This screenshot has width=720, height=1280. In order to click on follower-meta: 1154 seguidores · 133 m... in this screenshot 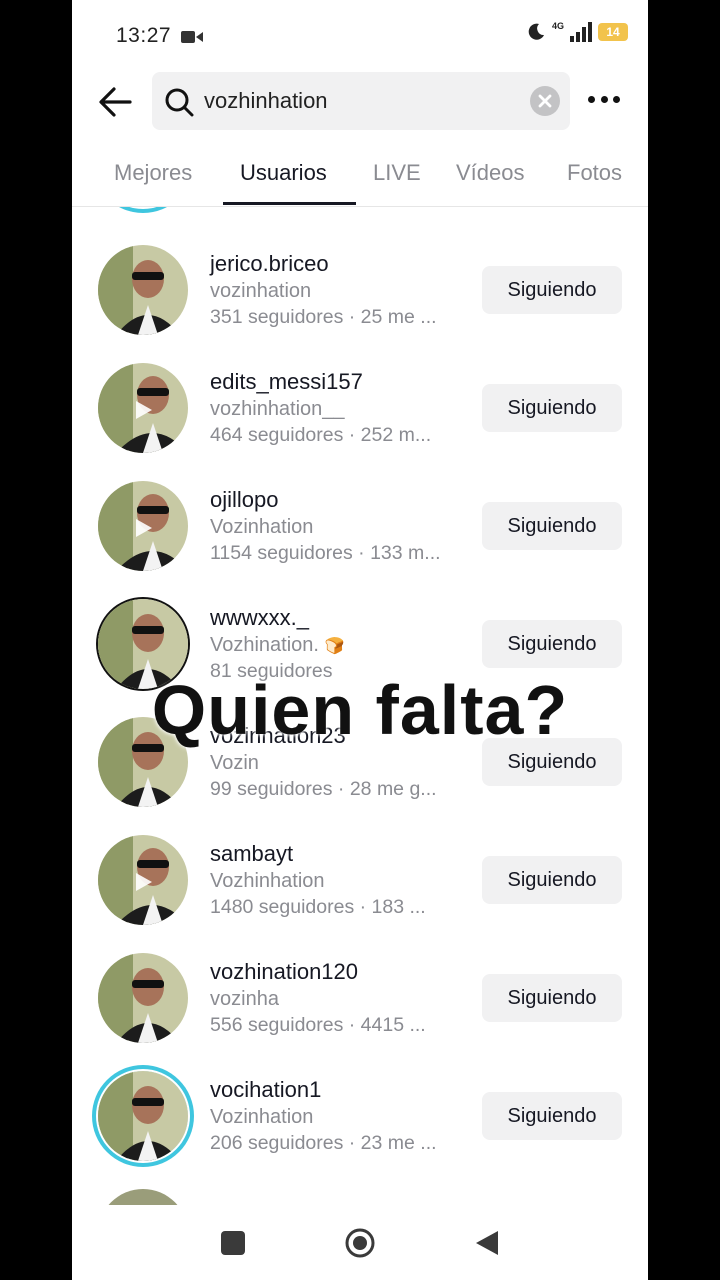, I will do `click(325, 553)`.